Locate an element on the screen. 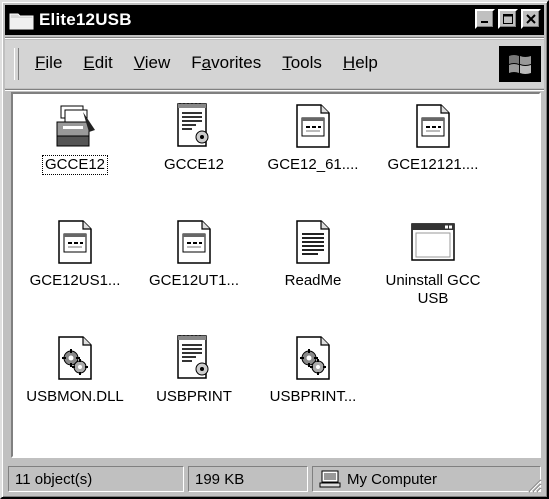 The image size is (549, 499). text-document-icon is located at coordinates (313, 242).